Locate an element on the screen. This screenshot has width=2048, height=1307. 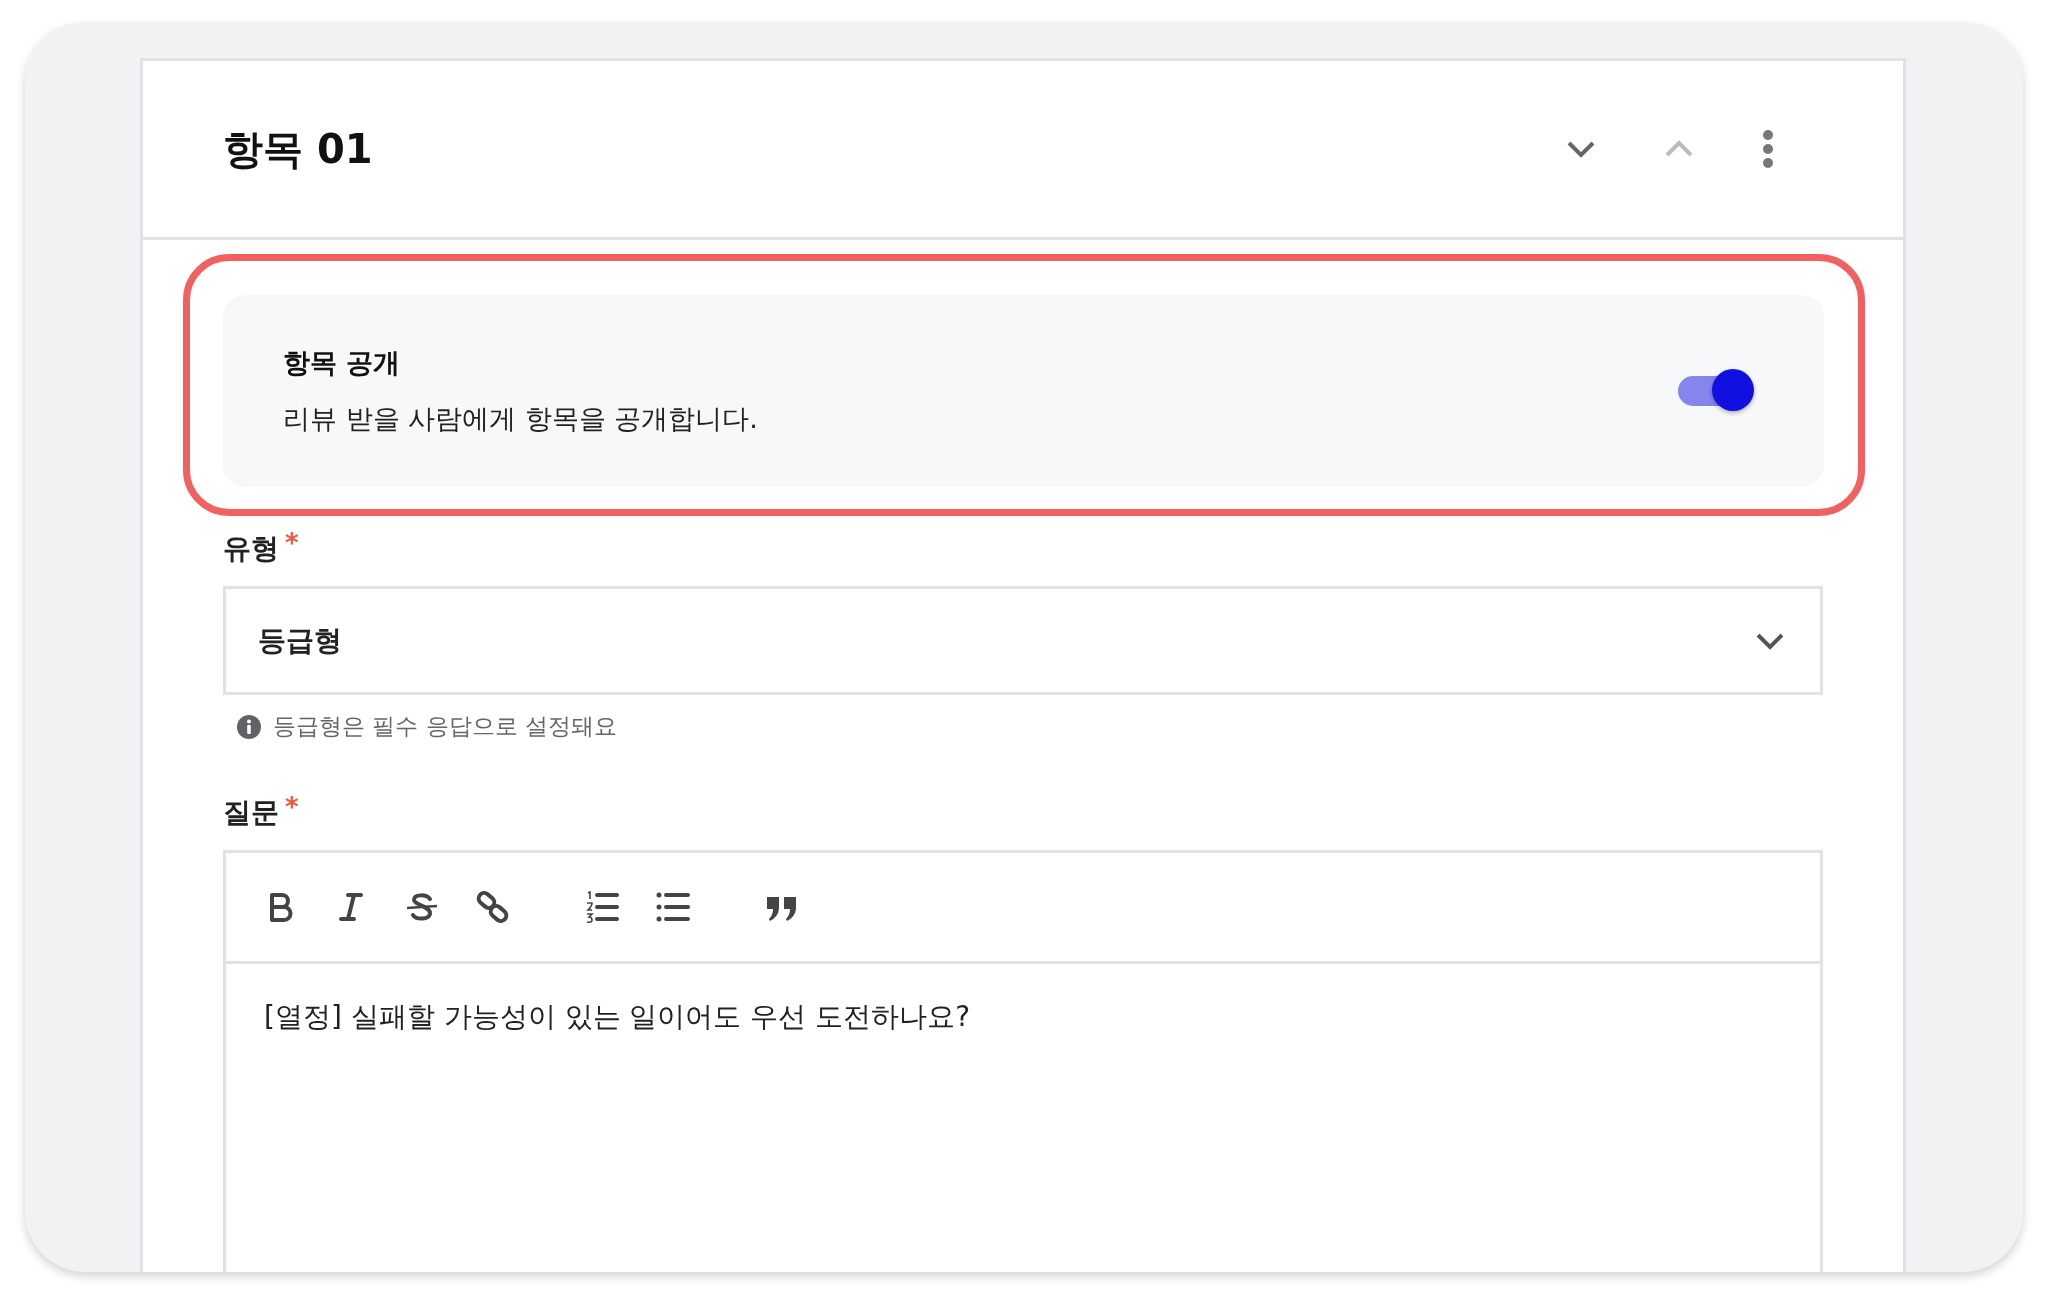
visibility-title: 항목 공개 is located at coordinates (342, 363).